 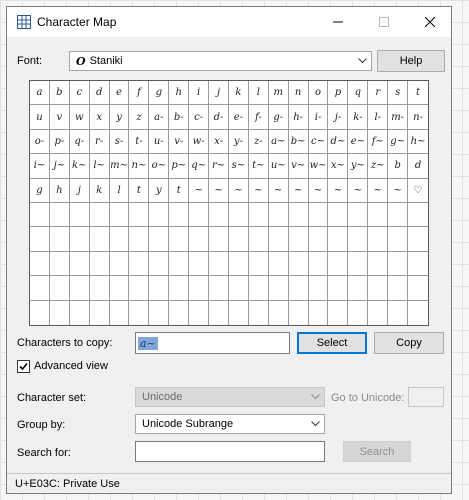 What do you see at coordinates (318, 166) in the screenshot?
I see `char-cell: w~` at bounding box center [318, 166].